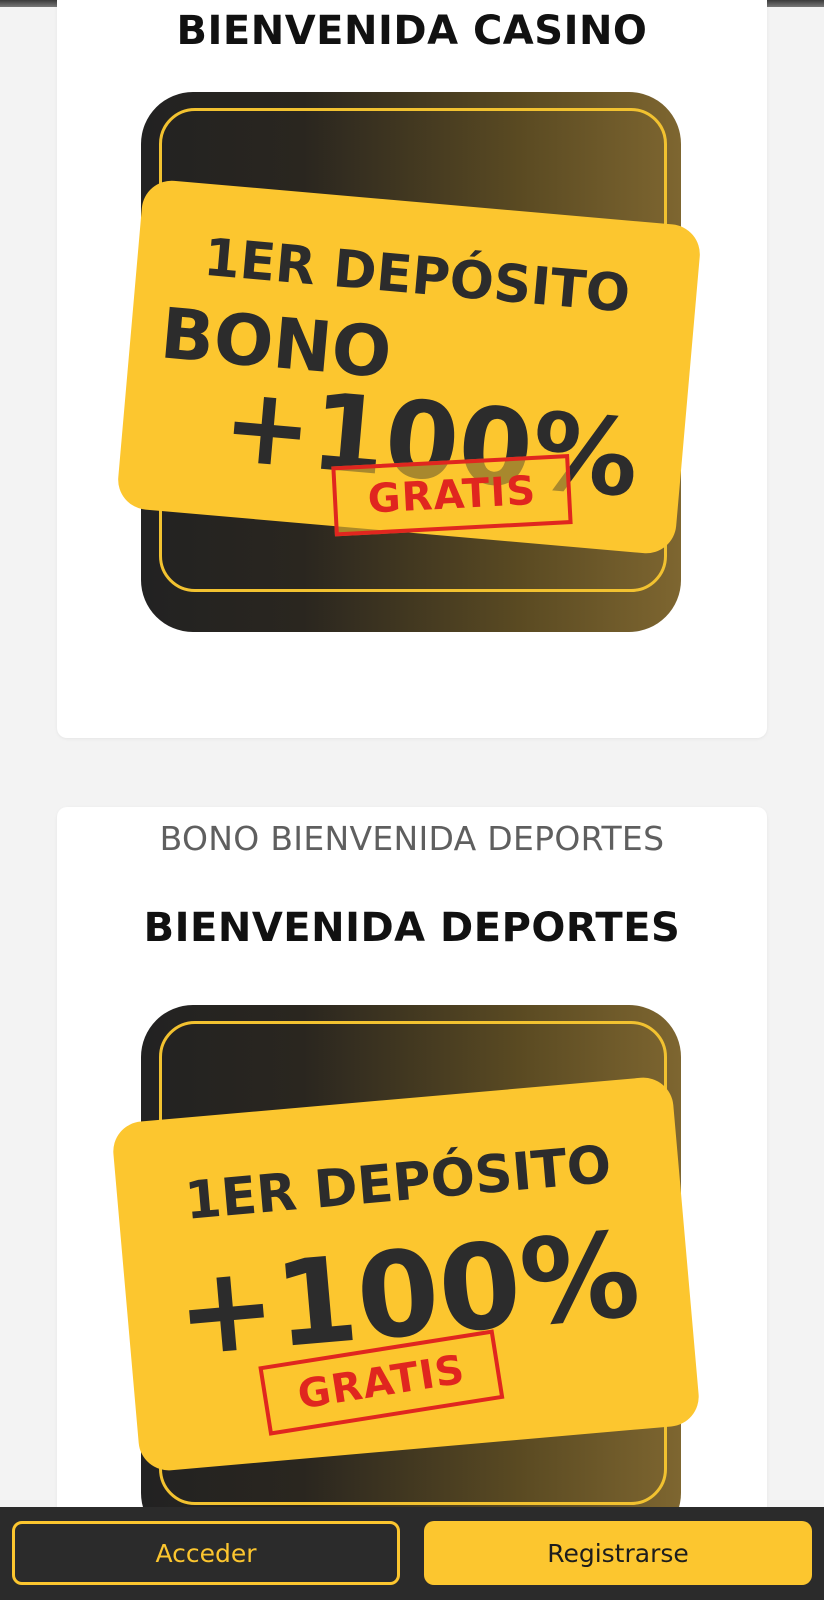 The image size is (824, 1600). What do you see at coordinates (412, 928) in the screenshot?
I see `card-title: BIENVENIDA DEPORTES` at bounding box center [412, 928].